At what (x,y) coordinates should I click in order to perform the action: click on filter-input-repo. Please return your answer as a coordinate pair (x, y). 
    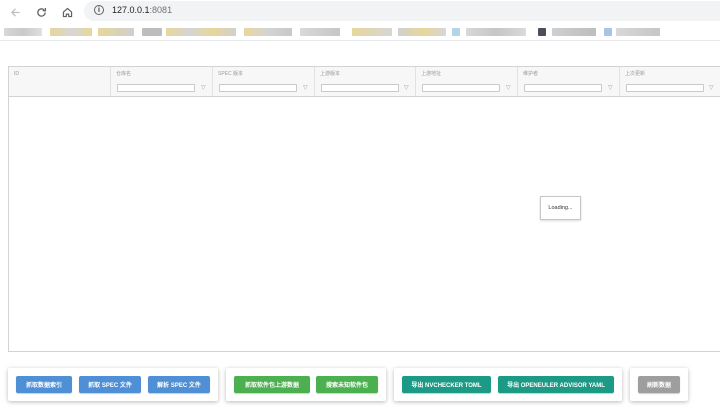
    Looking at the image, I should click on (156, 88).